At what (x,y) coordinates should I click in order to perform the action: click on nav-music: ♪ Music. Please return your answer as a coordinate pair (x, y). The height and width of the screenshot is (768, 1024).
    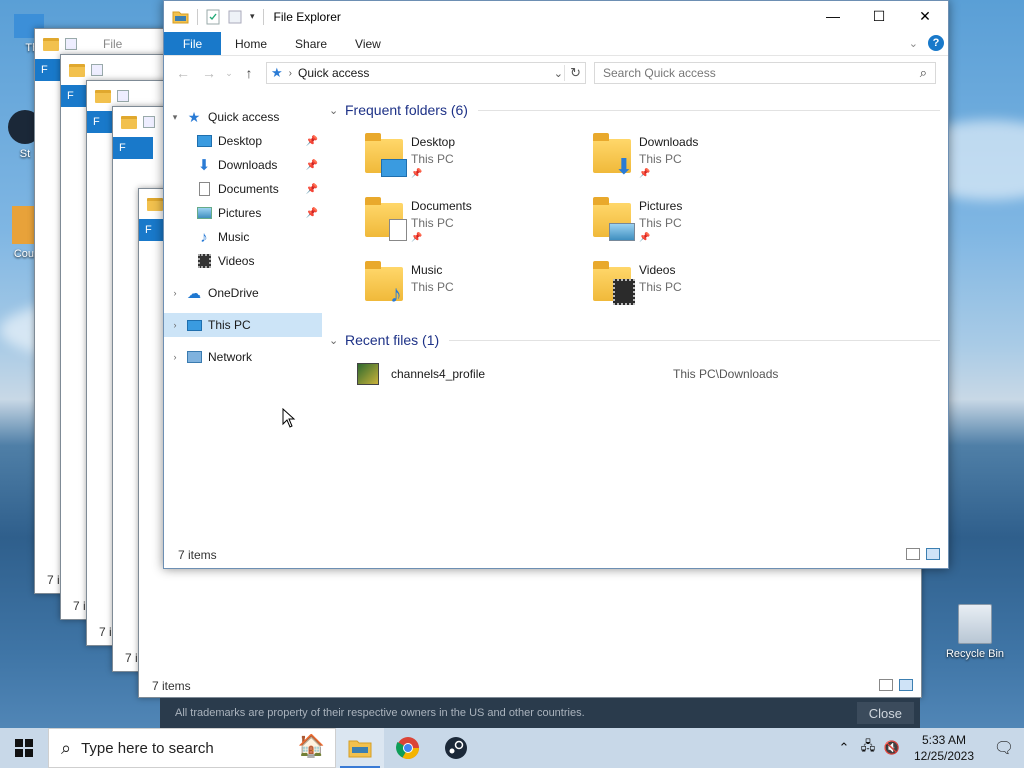
    Looking at the image, I should click on (243, 237).